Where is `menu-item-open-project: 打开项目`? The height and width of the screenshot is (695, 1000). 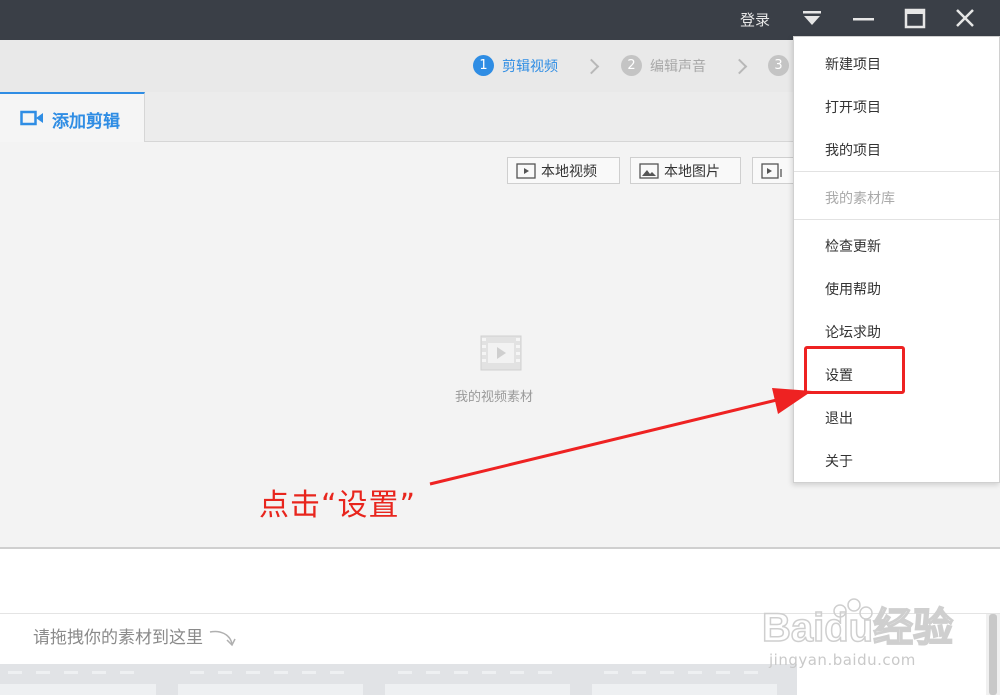
menu-item-open-project: 打开项目 is located at coordinates (853, 107).